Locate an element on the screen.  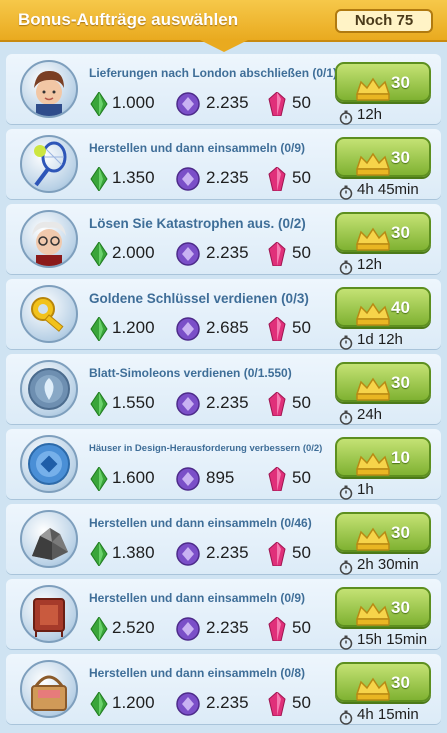
task-title: Herstellen und dann einsammeln (0/46) is located at coordinates (200, 523).